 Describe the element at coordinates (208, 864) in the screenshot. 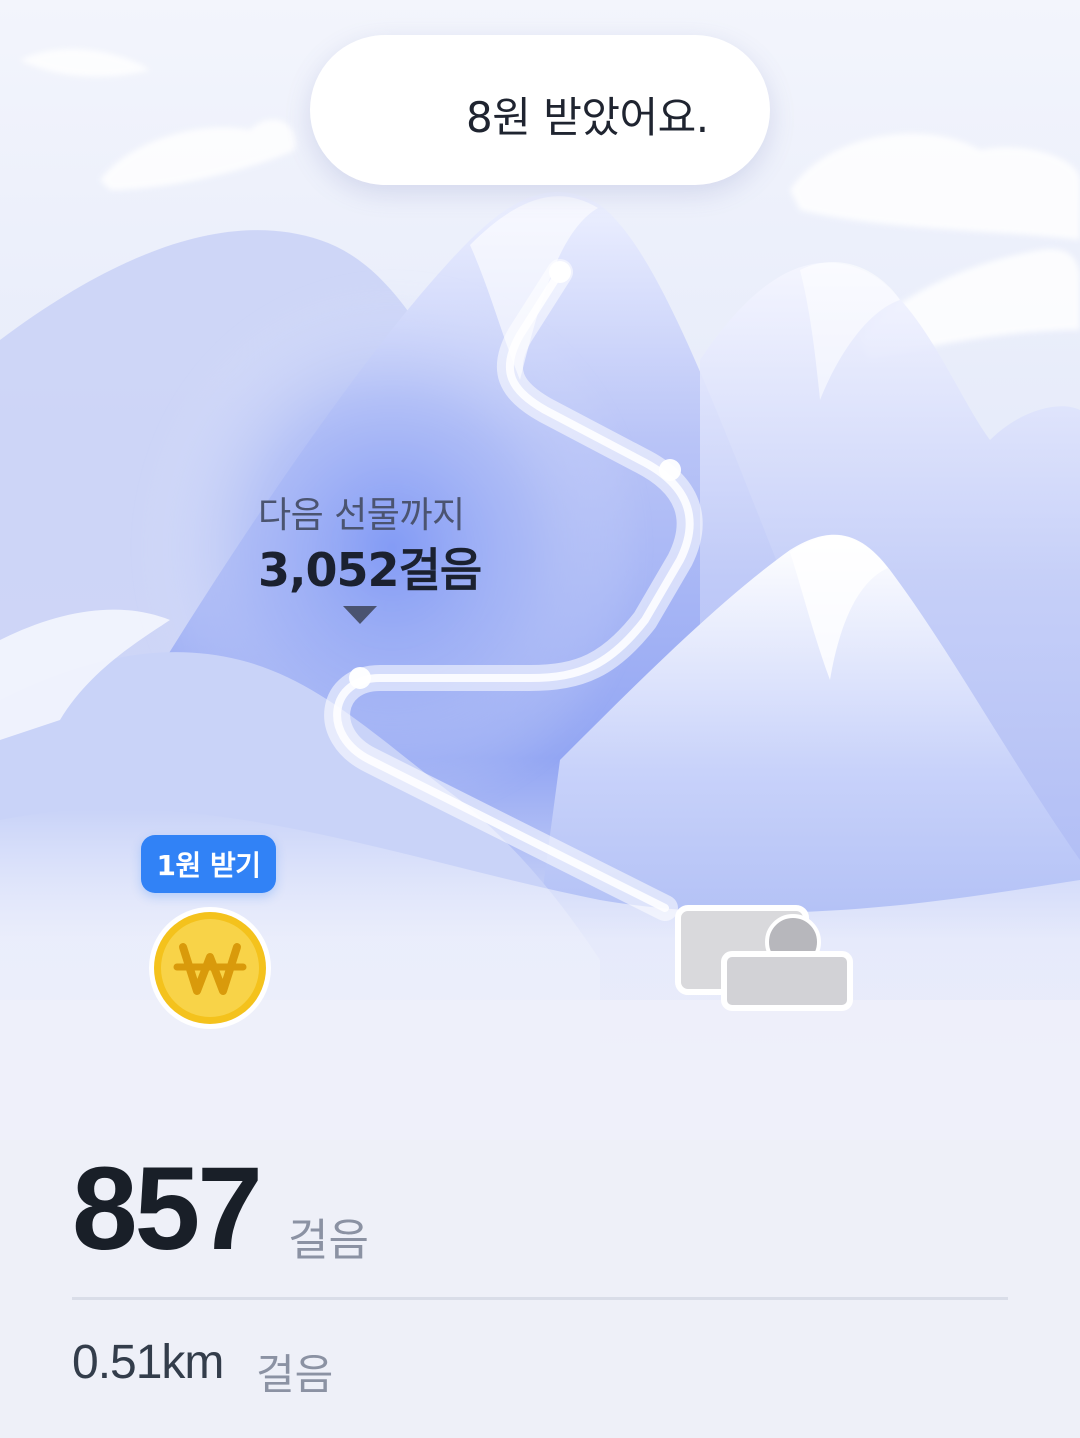

I see `claim-reward-button: 1원 받기` at that location.